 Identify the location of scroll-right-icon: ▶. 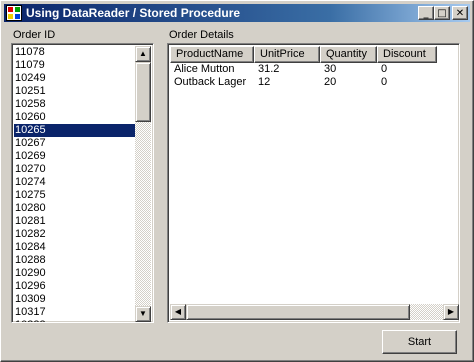
(451, 312).